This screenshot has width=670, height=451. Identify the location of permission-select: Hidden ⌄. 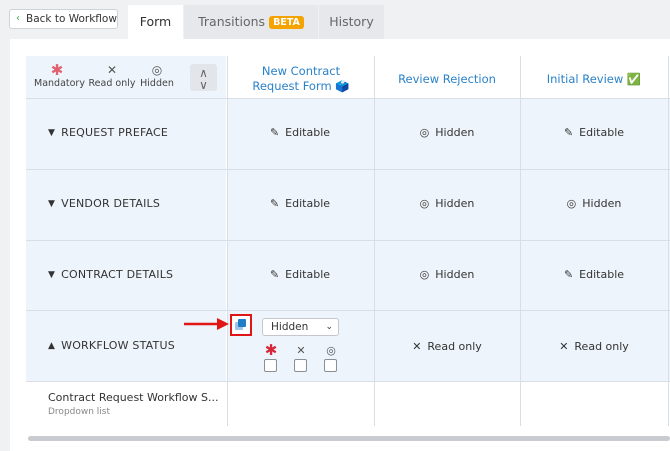
(300, 327).